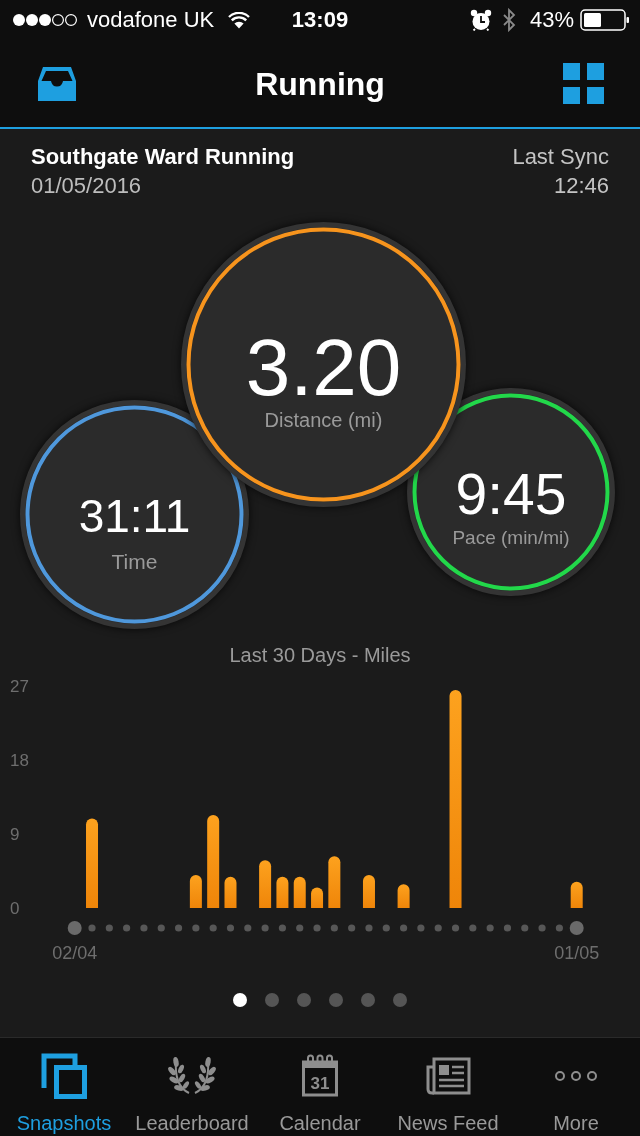  Describe the element at coordinates (605, 20) in the screenshot. I see `battery-icon` at that location.